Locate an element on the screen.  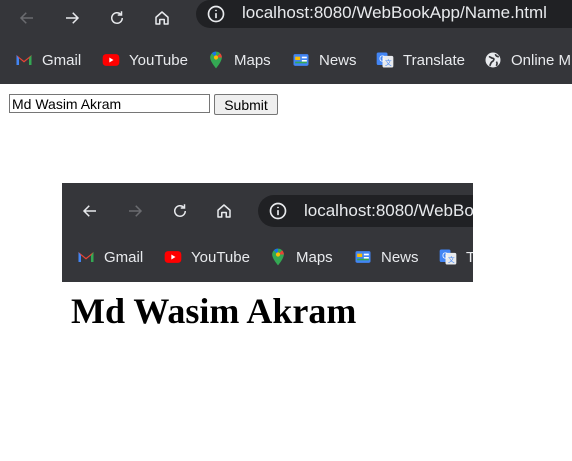
bookmark-label: Translate is located at coordinates (434, 60).